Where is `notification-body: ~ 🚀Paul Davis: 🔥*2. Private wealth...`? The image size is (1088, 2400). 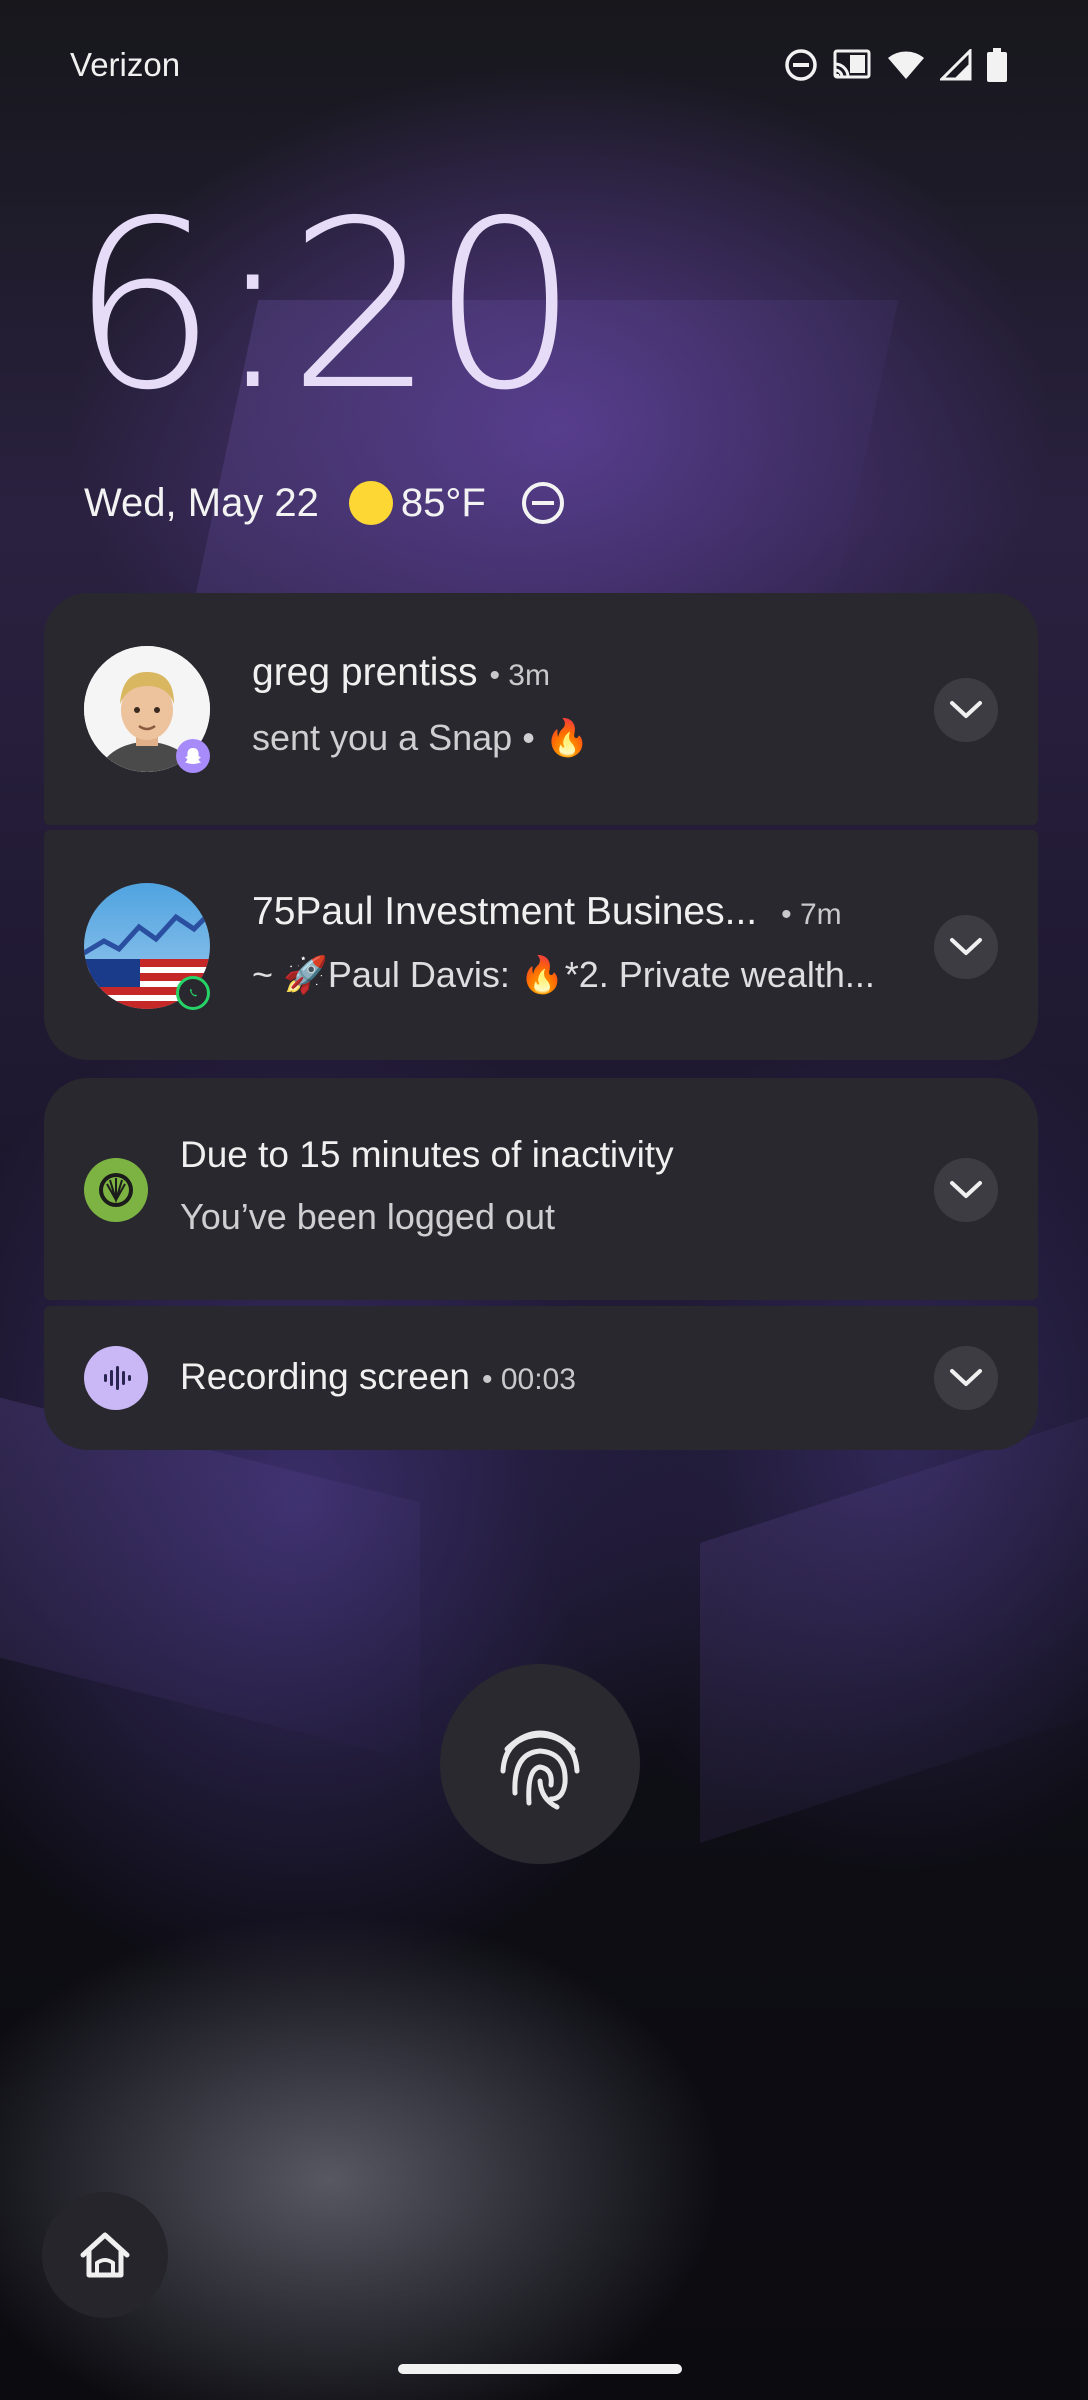 notification-body: ~ 🚀Paul Davis: 🔥*2. Private wealth... is located at coordinates (563, 974).